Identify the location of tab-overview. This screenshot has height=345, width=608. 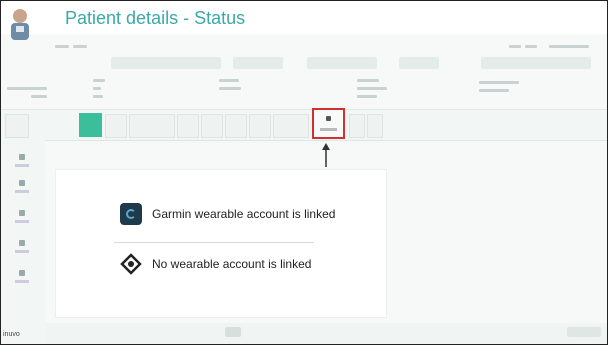
(62, 46).